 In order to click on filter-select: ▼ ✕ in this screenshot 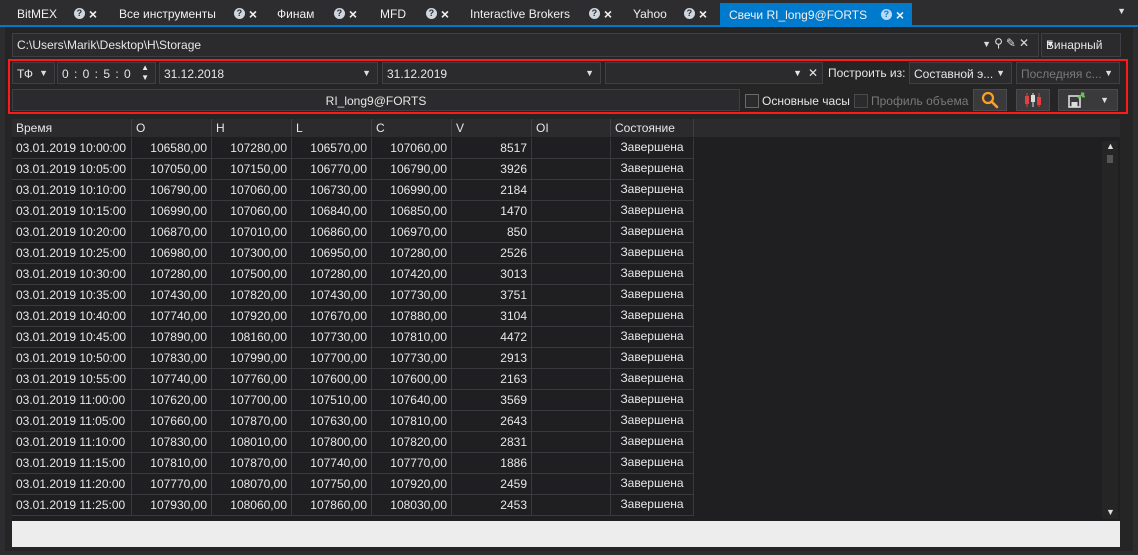, I will do `click(714, 73)`.